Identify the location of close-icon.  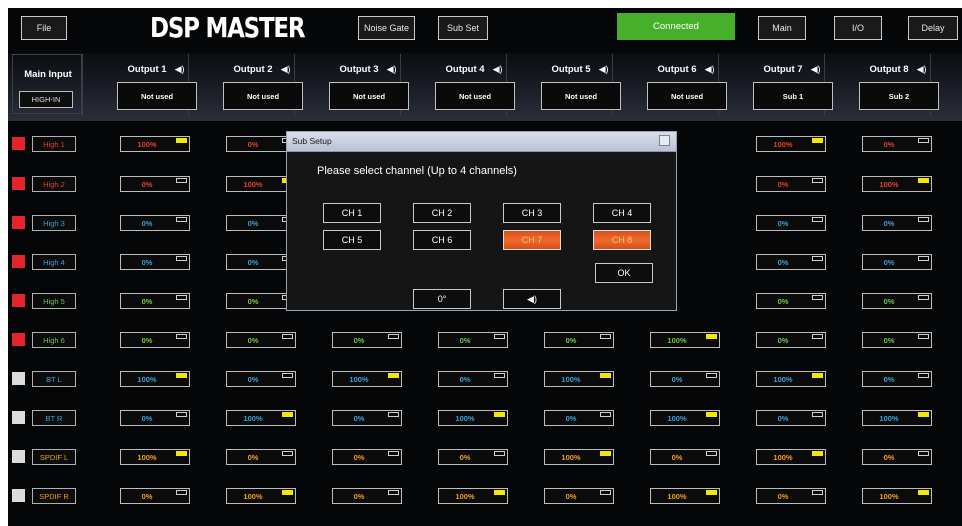
(664, 140).